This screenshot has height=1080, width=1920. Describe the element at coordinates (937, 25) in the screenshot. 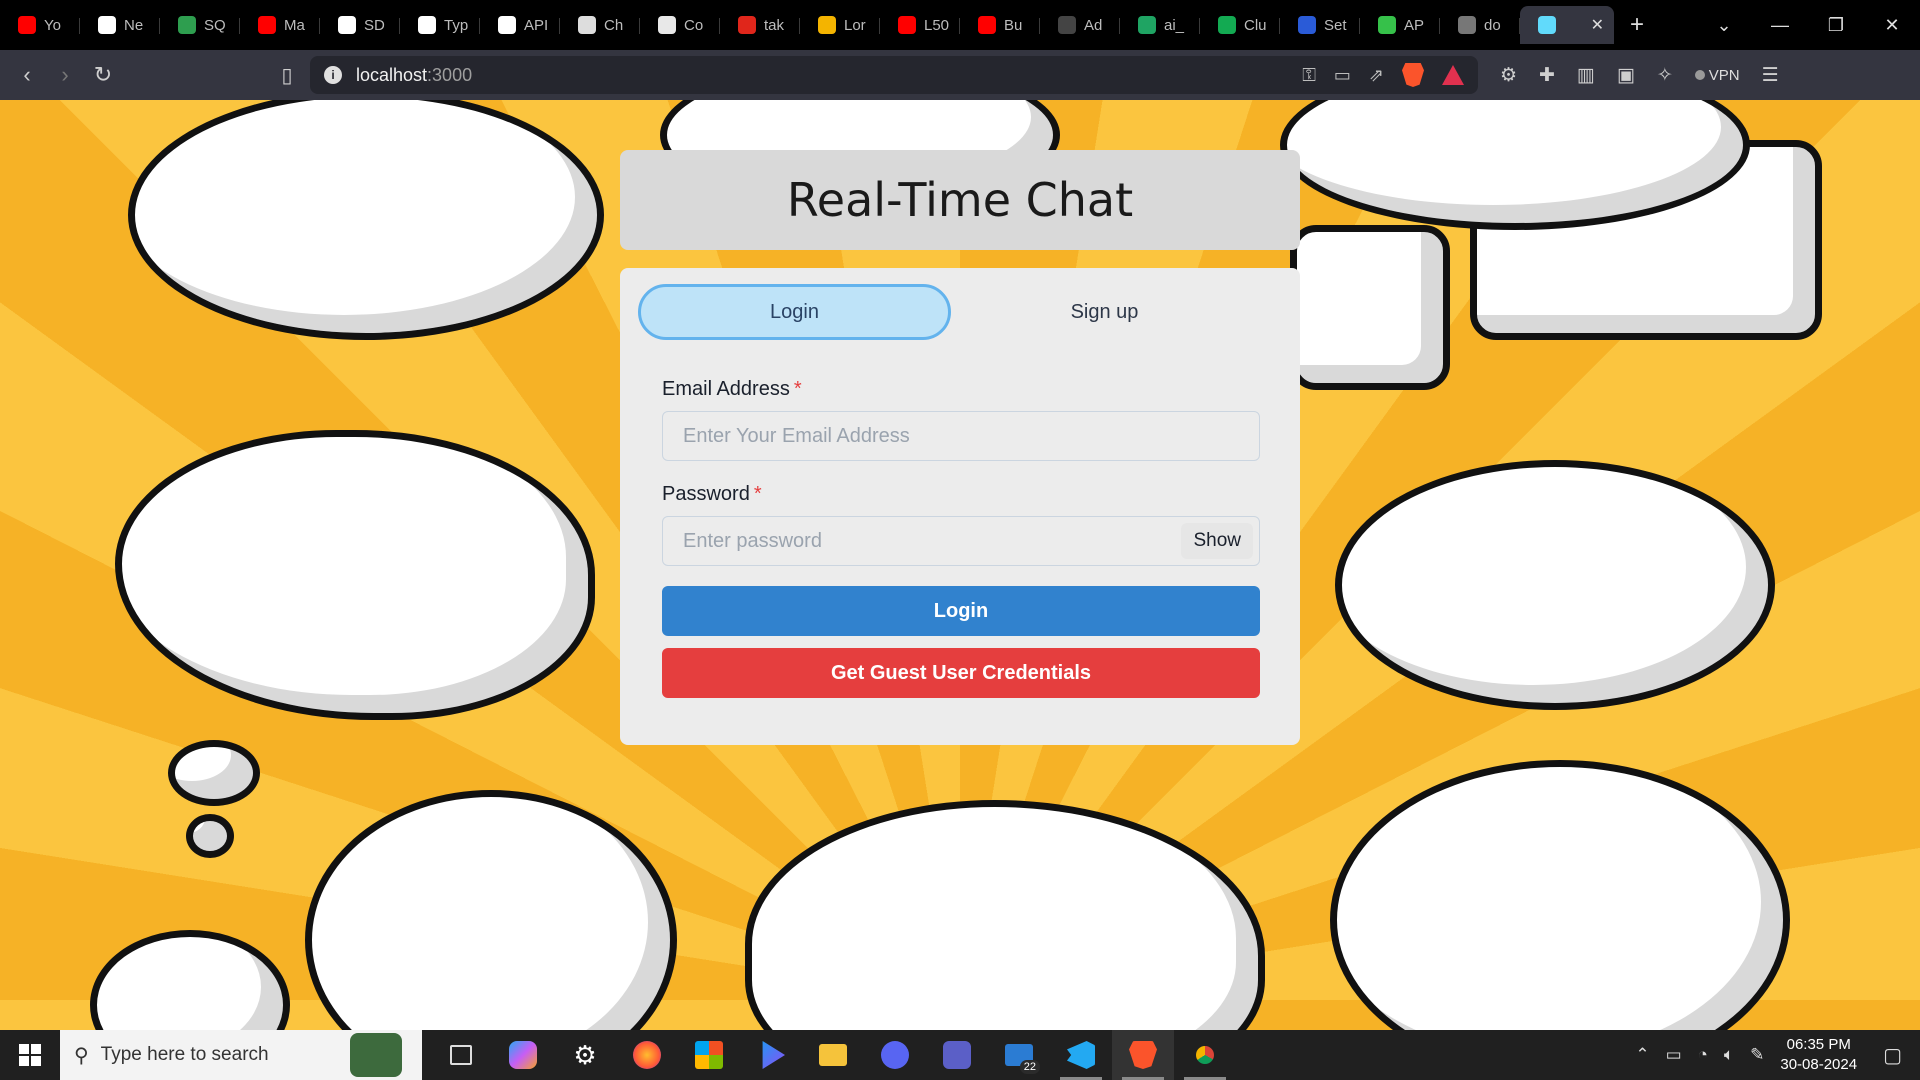

I see `tab-title: L50` at that location.